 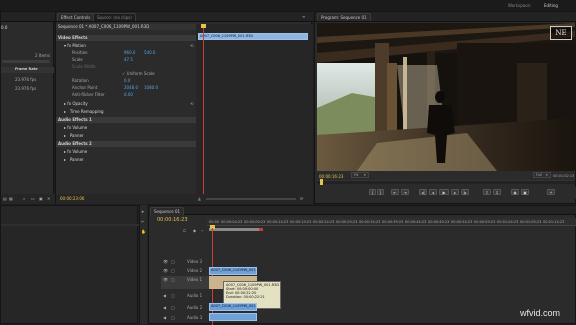 I want to click on uniform-scale-checkbox: ✓ Uniform Scale, so click(x=138, y=73).